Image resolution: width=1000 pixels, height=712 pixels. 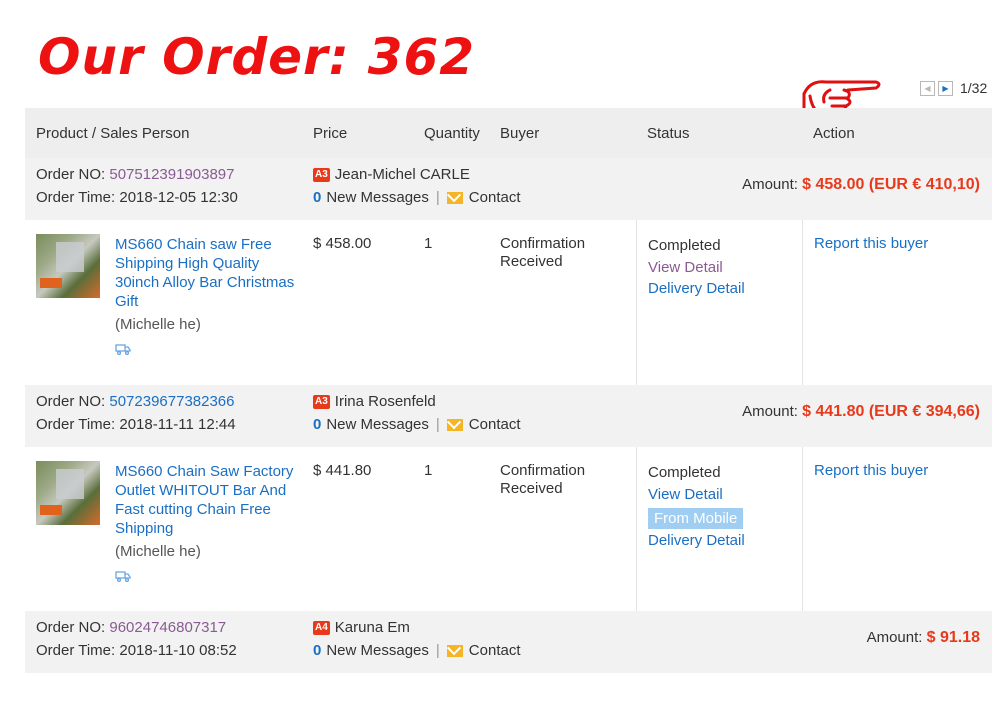 I want to click on col-status: Status, so click(x=668, y=133).